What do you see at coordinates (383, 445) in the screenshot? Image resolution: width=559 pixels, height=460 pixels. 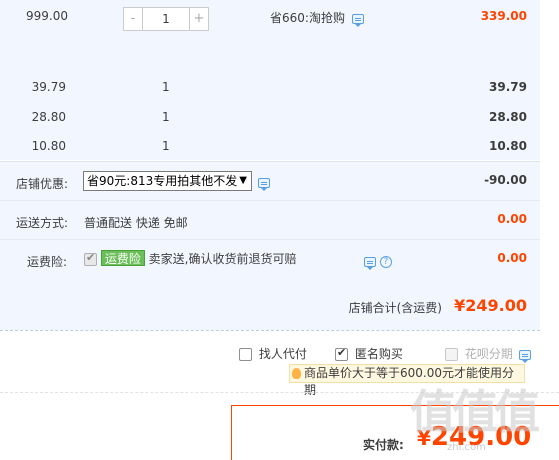 I see `payment-label: 实付款:` at bounding box center [383, 445].